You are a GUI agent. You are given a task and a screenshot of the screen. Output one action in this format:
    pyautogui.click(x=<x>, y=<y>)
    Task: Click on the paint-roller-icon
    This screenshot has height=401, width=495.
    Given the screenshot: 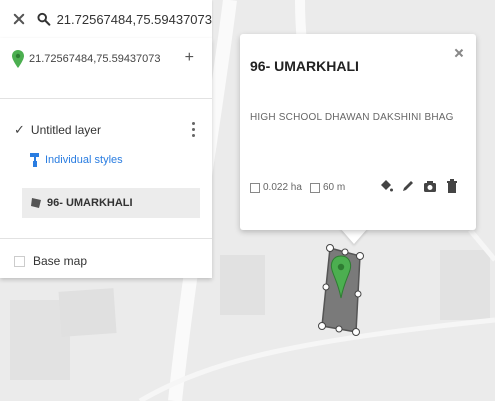 What is the action you would take?
    pyautogui.click(x=34, y=160)
    